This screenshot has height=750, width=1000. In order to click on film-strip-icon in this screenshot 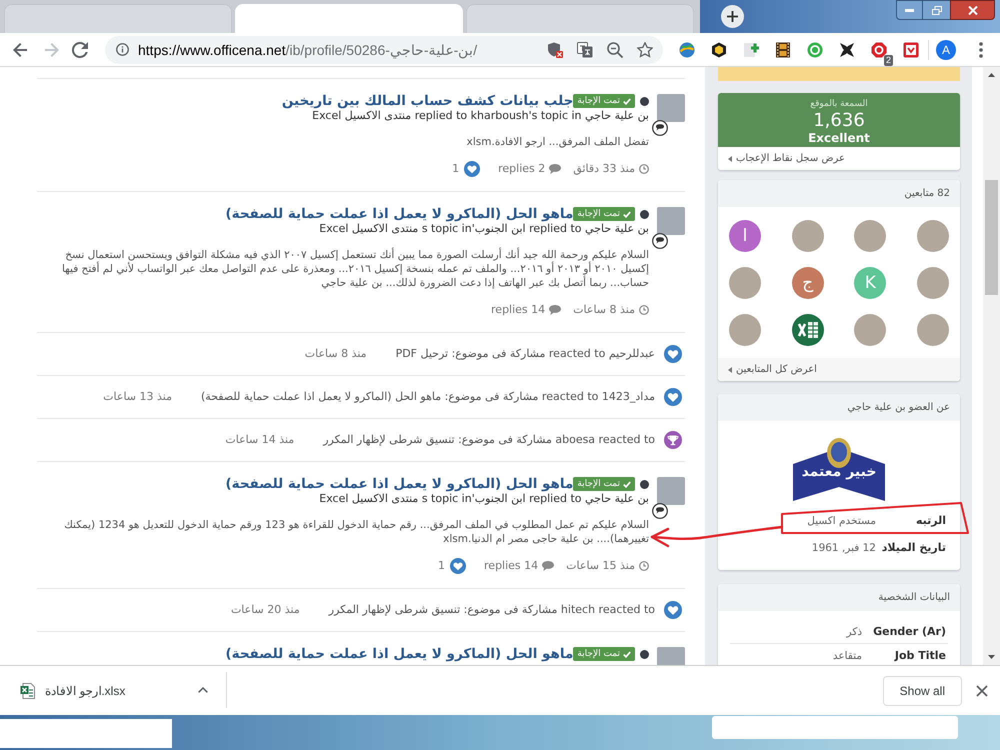, I will do `click(783, 50)`.